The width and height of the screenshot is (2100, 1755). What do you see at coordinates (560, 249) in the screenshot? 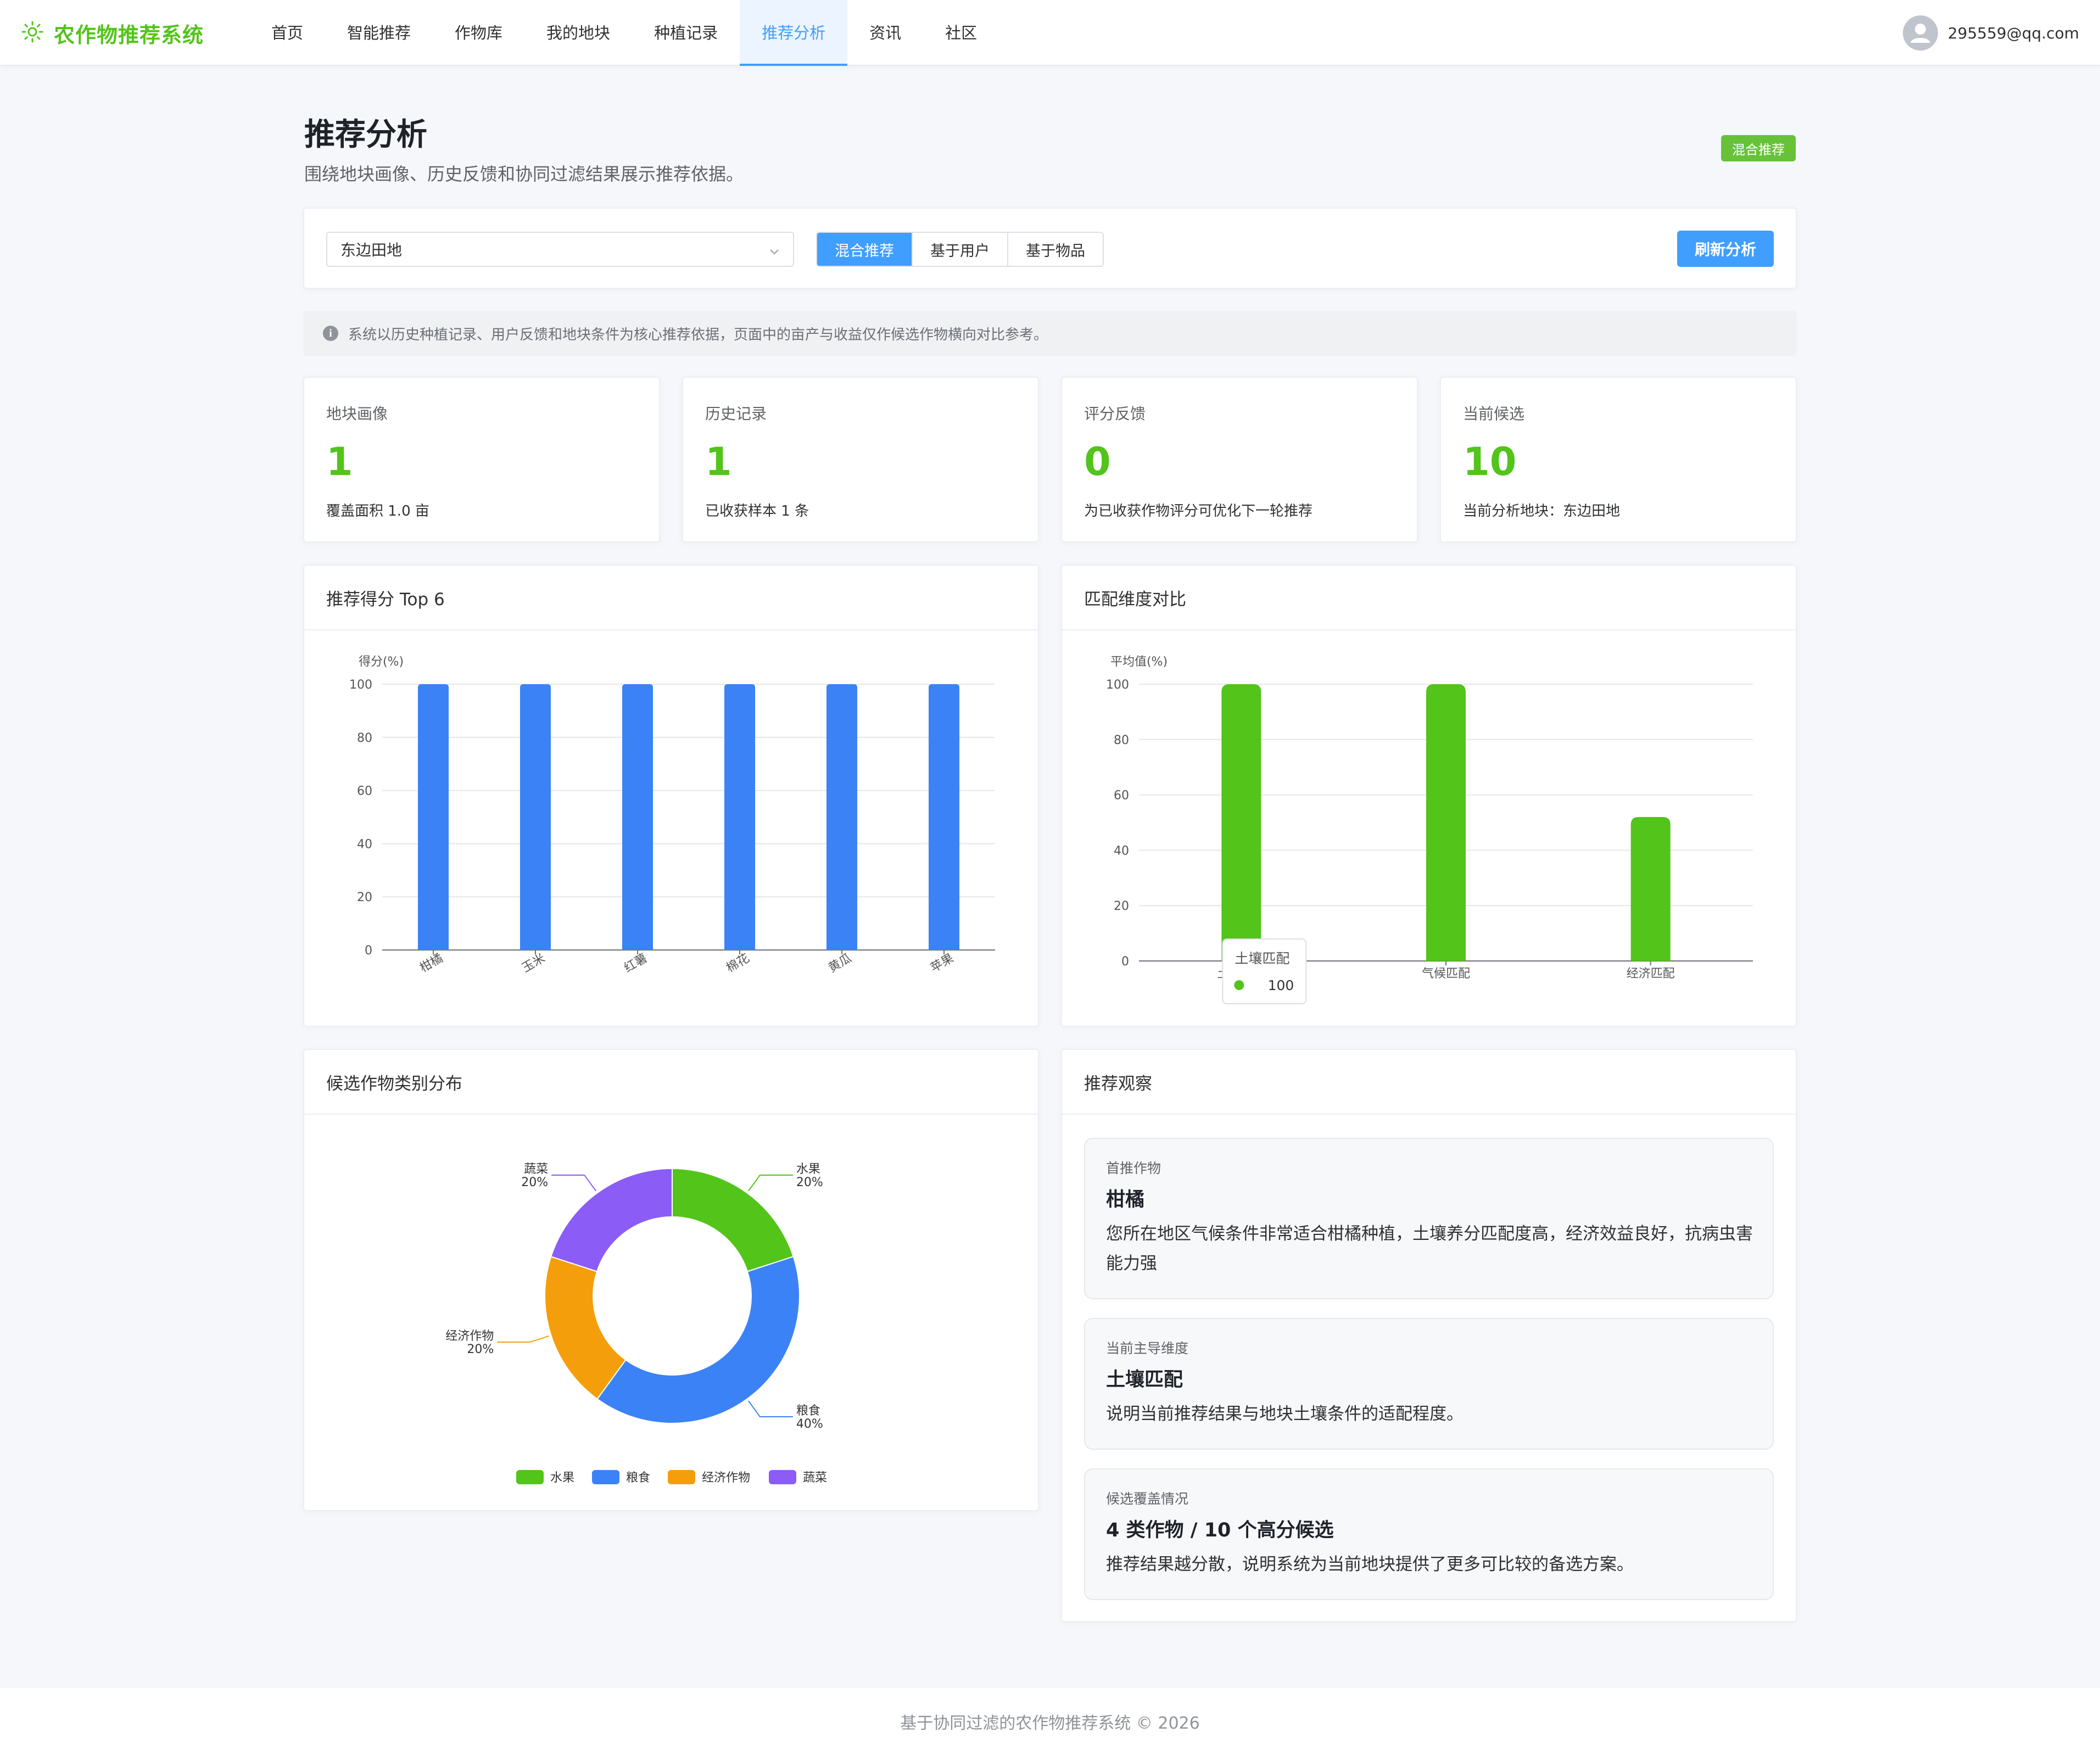
I see `plot-select: 东边田地` at bounding box center [560, 249].